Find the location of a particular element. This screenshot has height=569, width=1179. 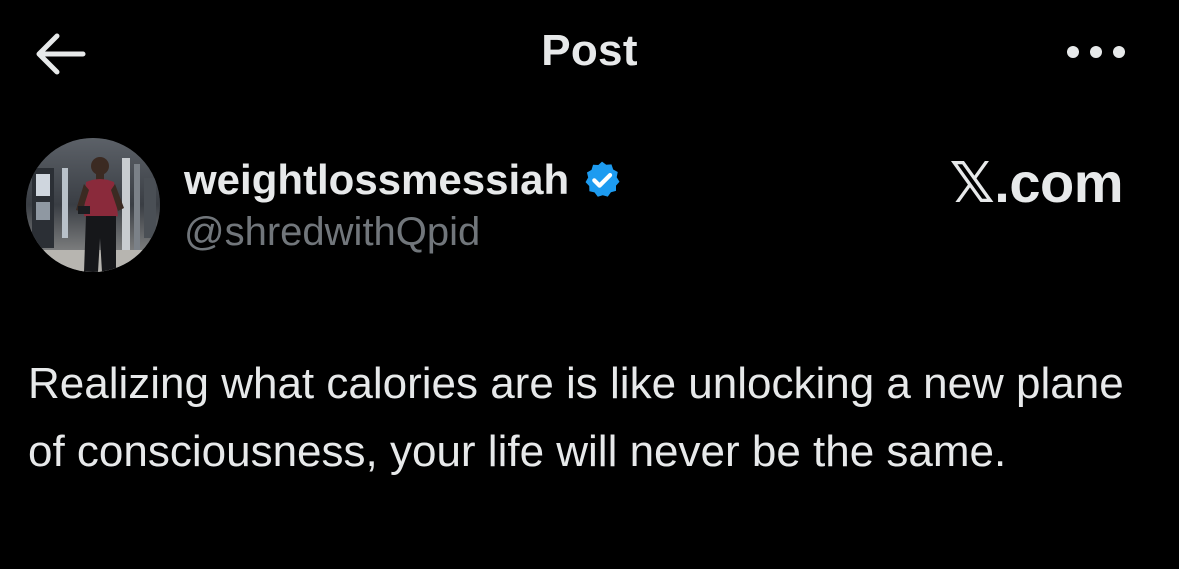

display-name-row: weightlossmessiah is located at coordinates (403, 180).